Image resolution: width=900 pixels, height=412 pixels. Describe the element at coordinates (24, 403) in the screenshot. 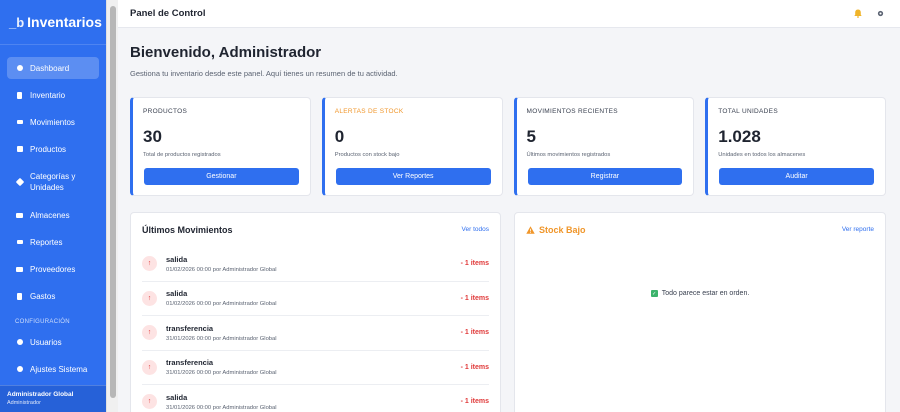

I see `user-role: Administrador` at that location.